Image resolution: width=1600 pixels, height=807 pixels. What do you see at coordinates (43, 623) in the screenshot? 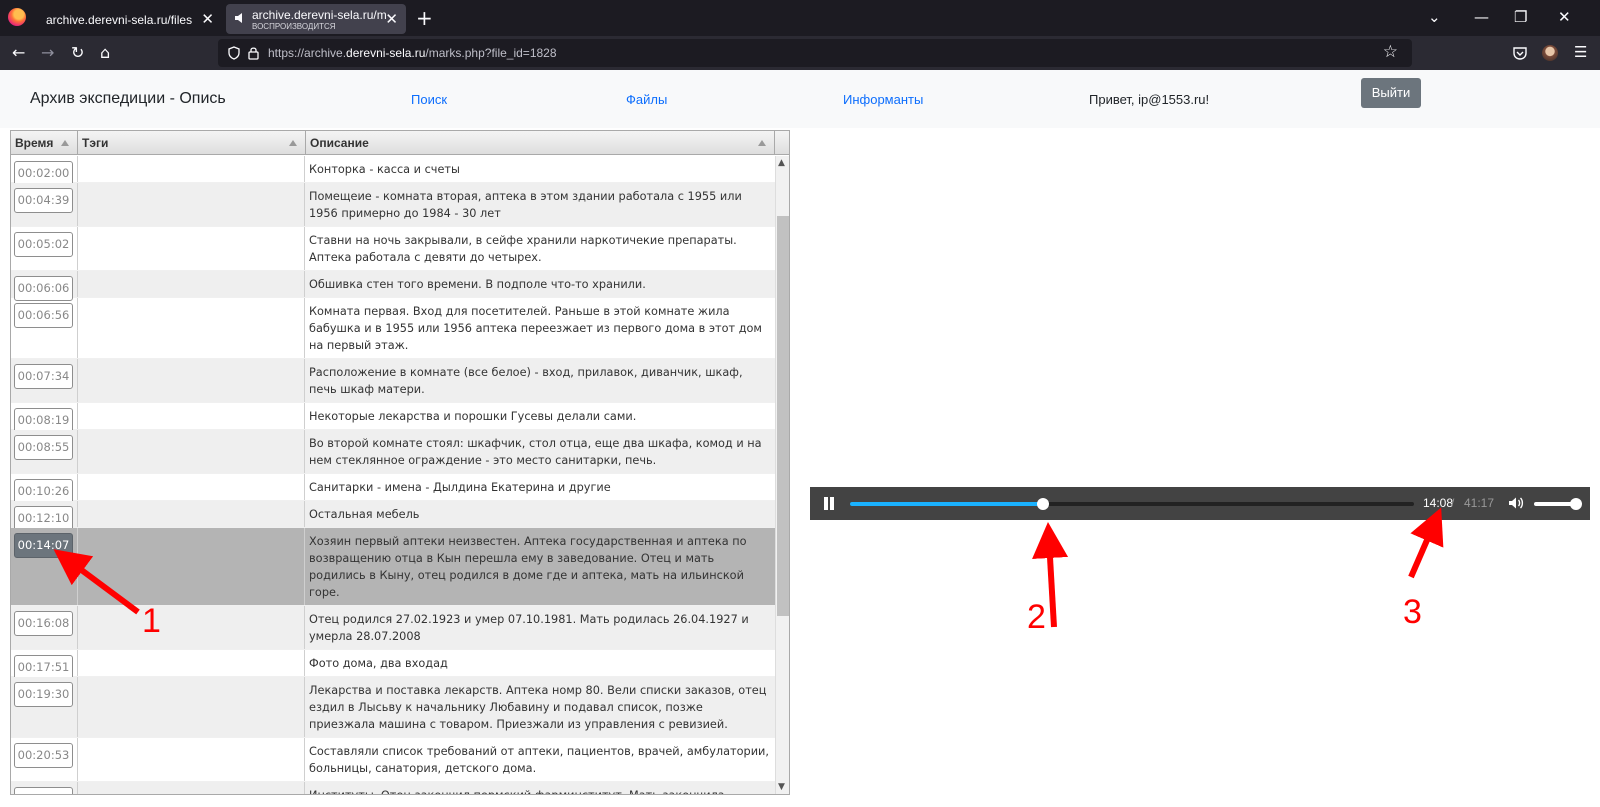
I see `time-button: 00:16:08` at bounding box center [43, 623].